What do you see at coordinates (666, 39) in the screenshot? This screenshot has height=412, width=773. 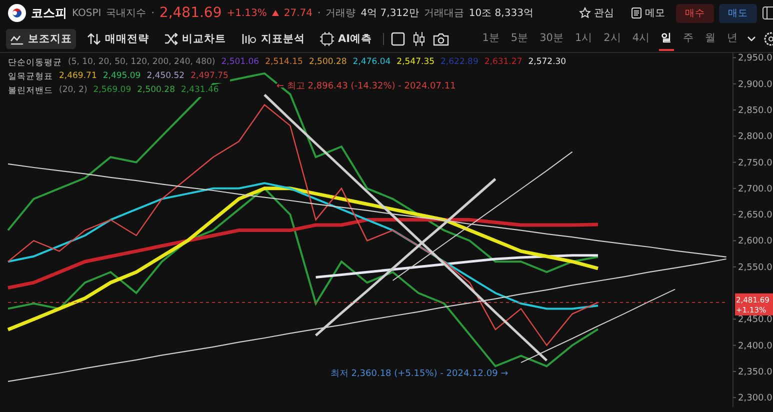 I see `timeframe-tab: 일` at bounding box center [666, 39].